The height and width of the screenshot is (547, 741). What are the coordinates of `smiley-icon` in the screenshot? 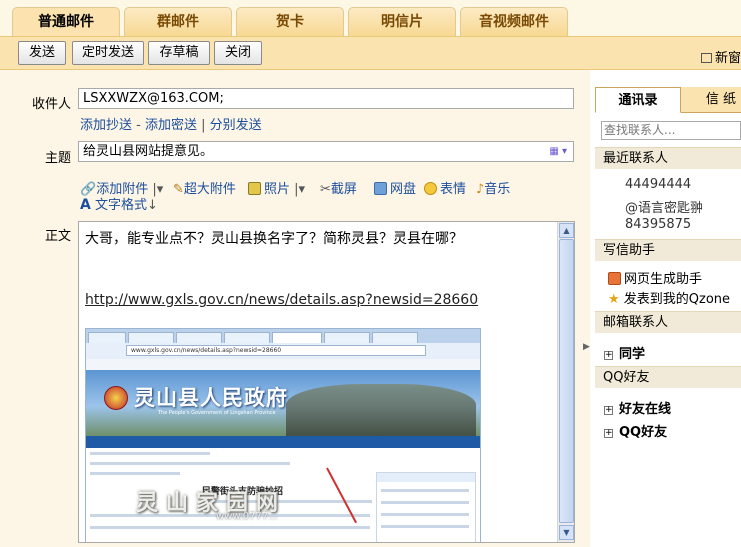 It's located at (430, 188).